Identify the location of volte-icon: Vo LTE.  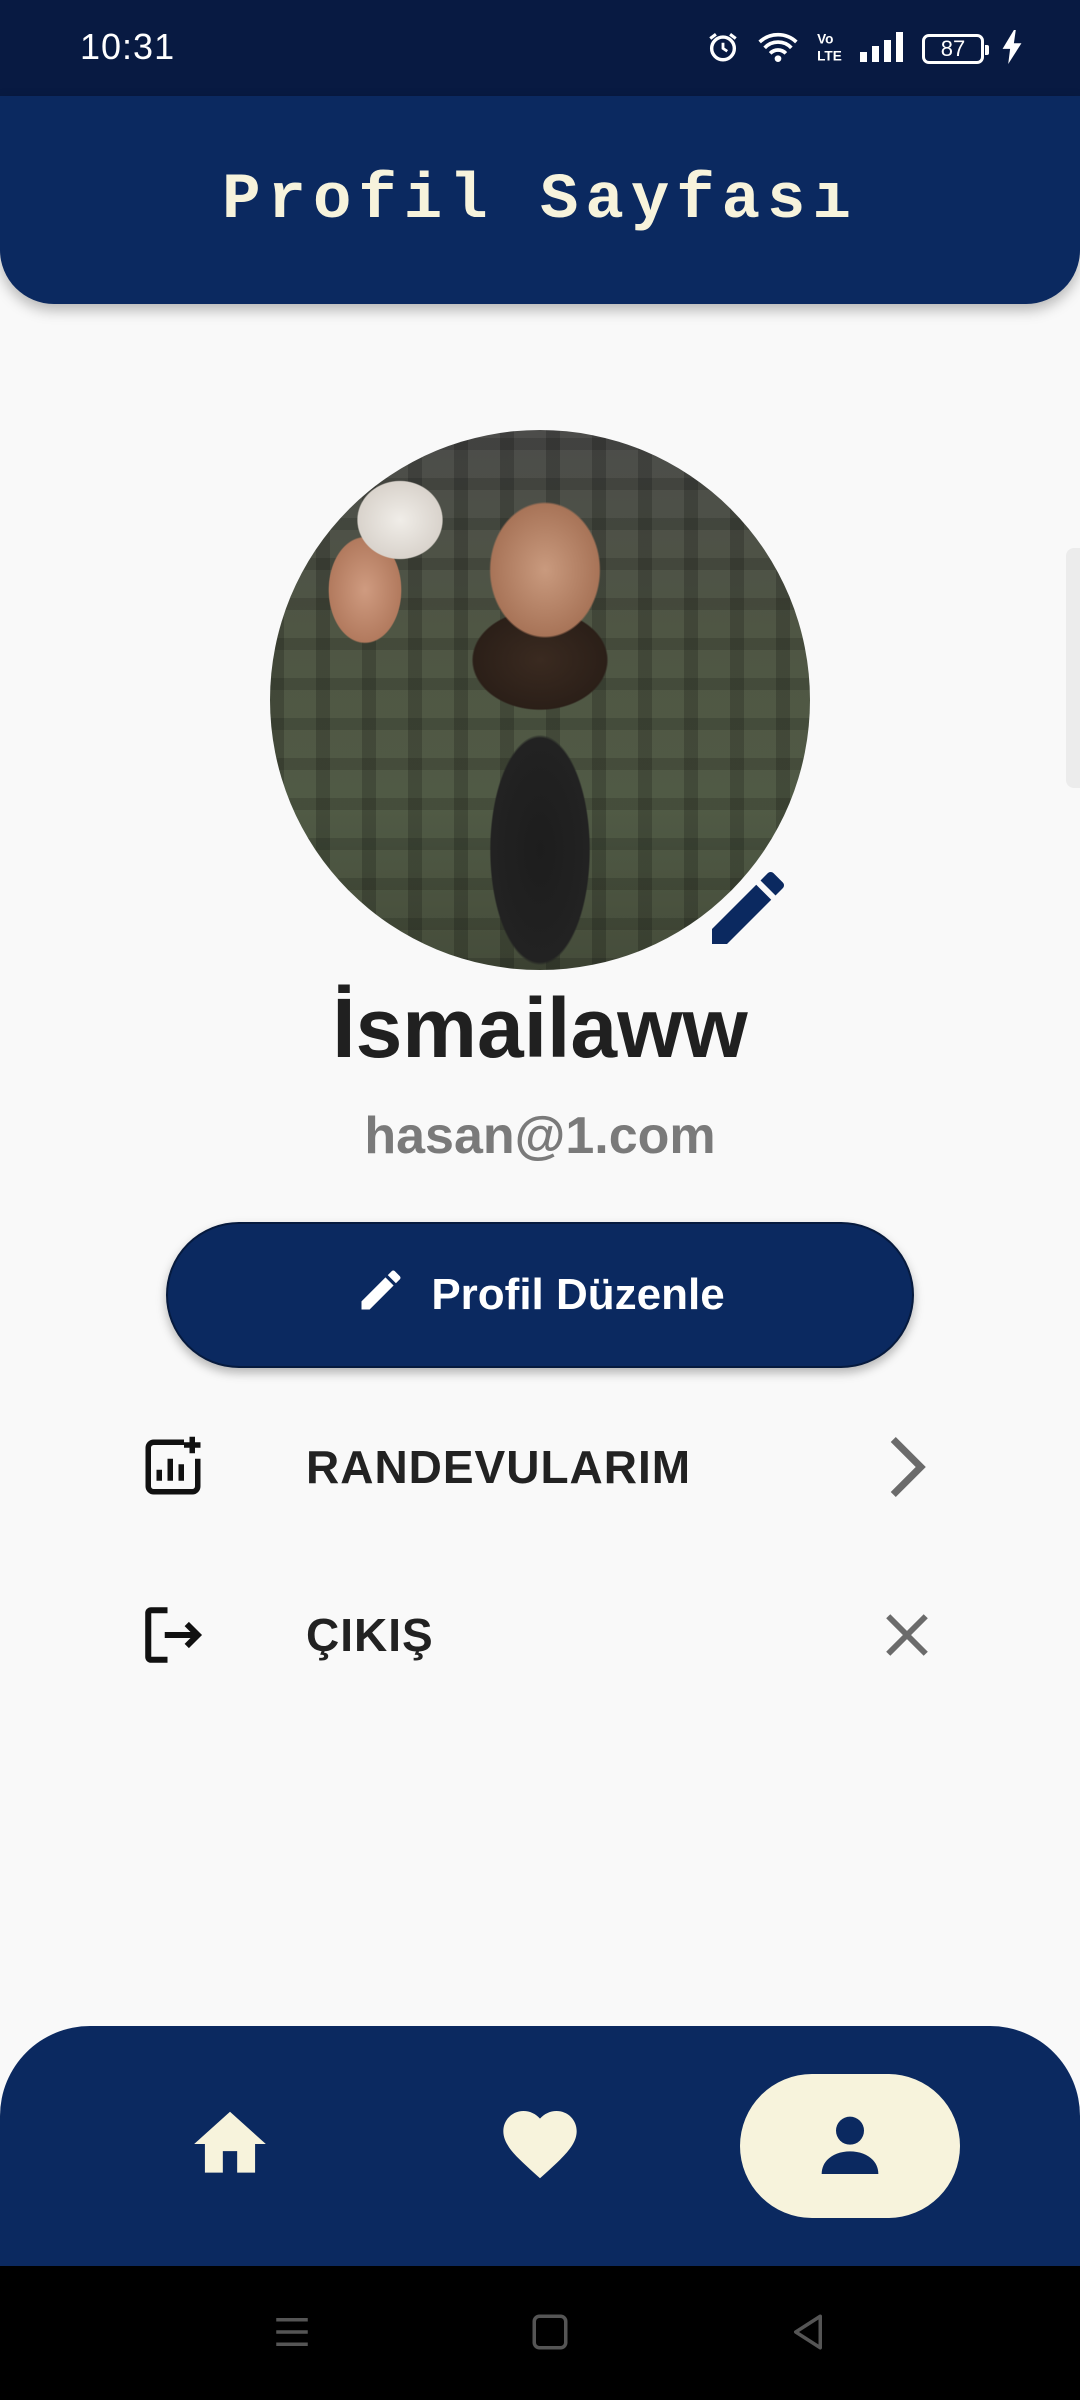
(829, 49).